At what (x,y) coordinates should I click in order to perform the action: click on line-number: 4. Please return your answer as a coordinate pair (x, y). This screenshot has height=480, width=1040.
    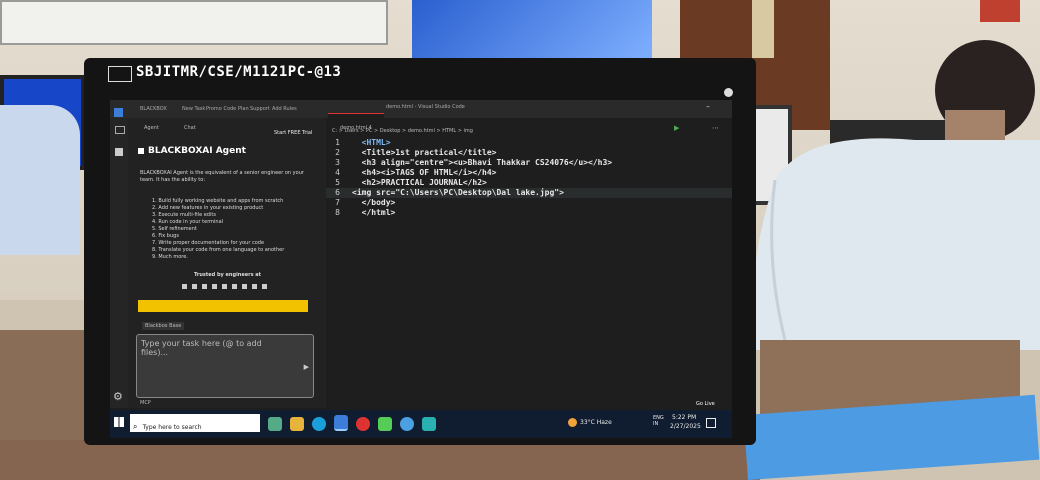
    Looking at the image, I should click on (337, 172).